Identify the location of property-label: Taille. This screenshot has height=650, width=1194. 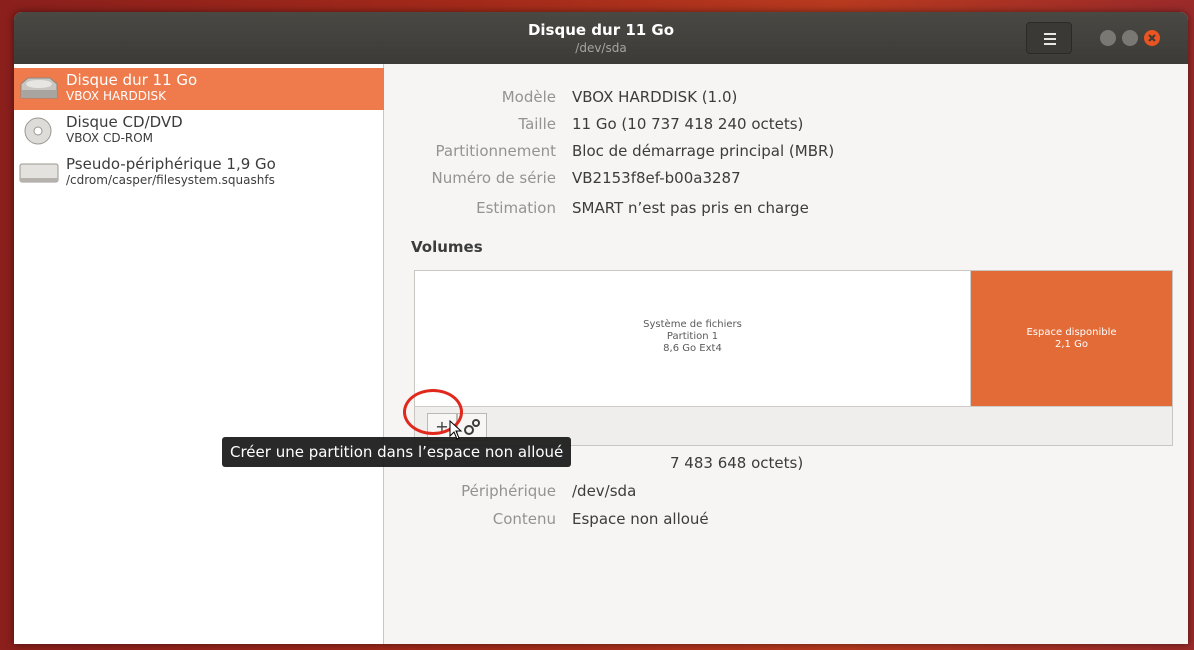
(537, 124).